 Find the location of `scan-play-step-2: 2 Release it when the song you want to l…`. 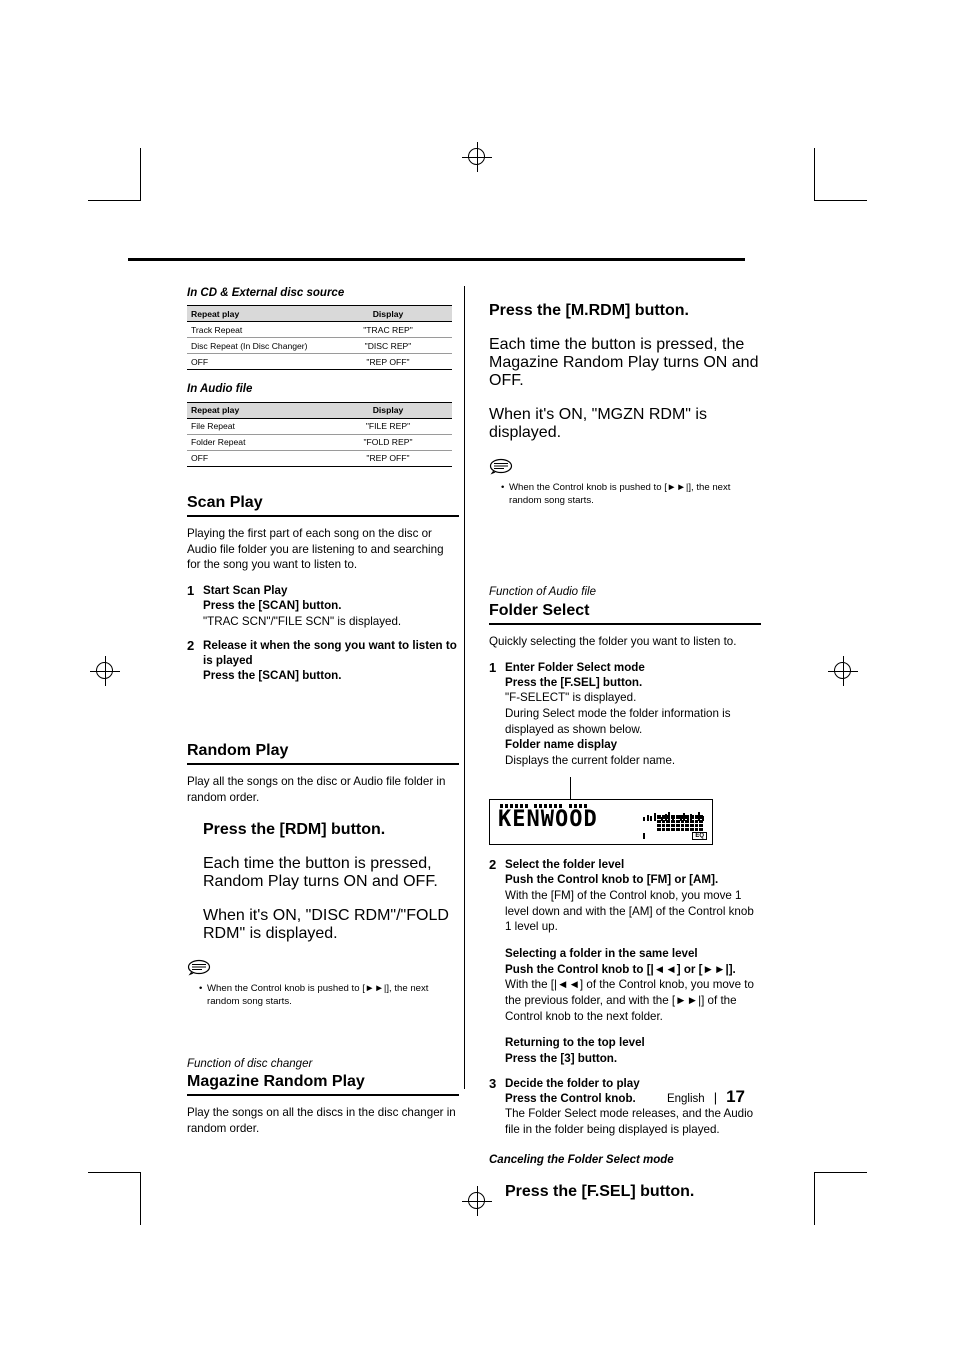

scan-play-step-2: 2 Release it when the song you want to l… is located at coordinates (323, 661).